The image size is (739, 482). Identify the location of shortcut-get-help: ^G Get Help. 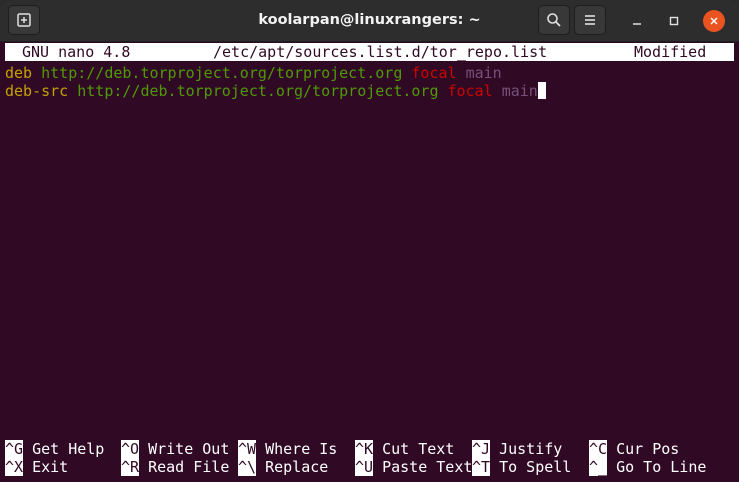
(54, 449).